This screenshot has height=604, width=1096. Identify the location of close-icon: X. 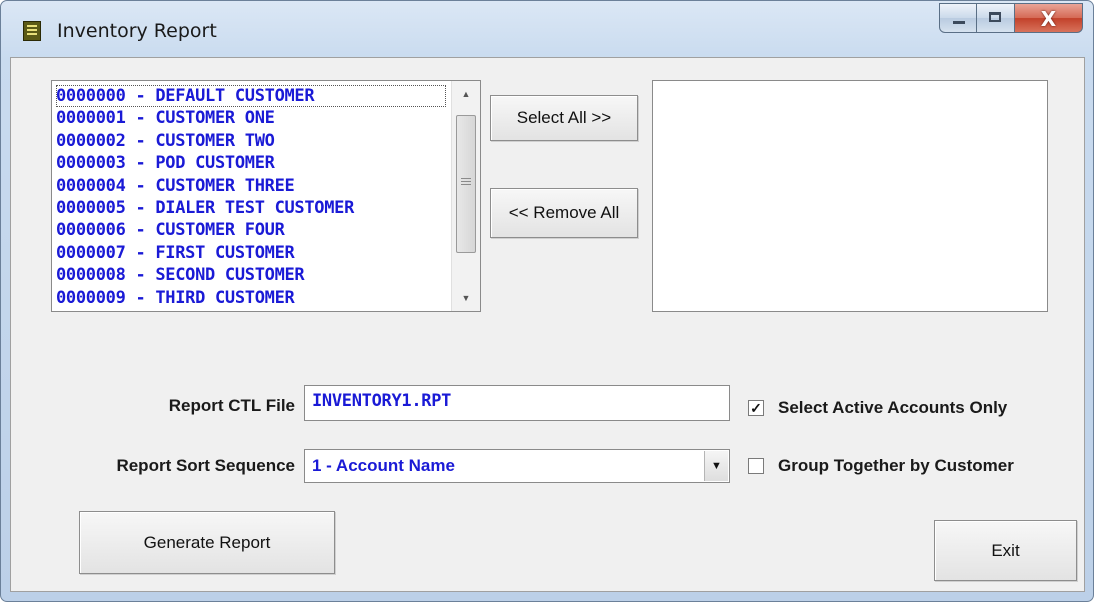
(1048, 19).